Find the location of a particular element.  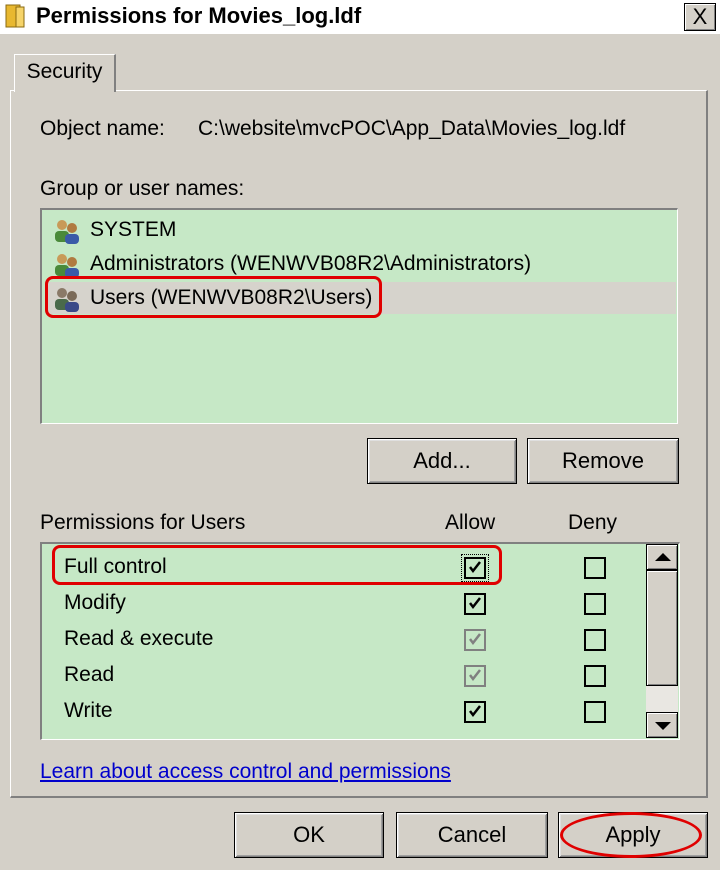

cancel-button: Cancel is located at coordinates (472, 835).